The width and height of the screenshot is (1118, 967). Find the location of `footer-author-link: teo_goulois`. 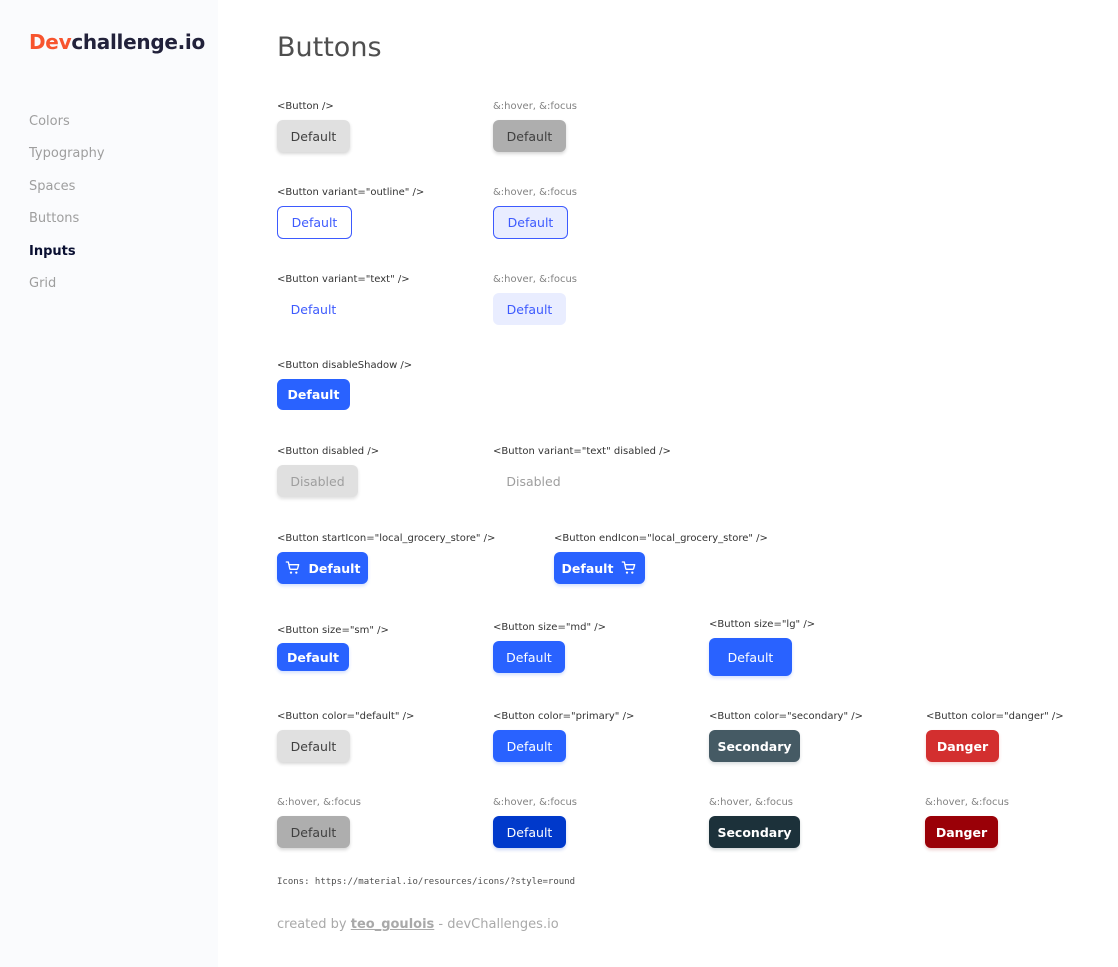

footer-author-link: teo_goulois is located at coordinates (393, 924).